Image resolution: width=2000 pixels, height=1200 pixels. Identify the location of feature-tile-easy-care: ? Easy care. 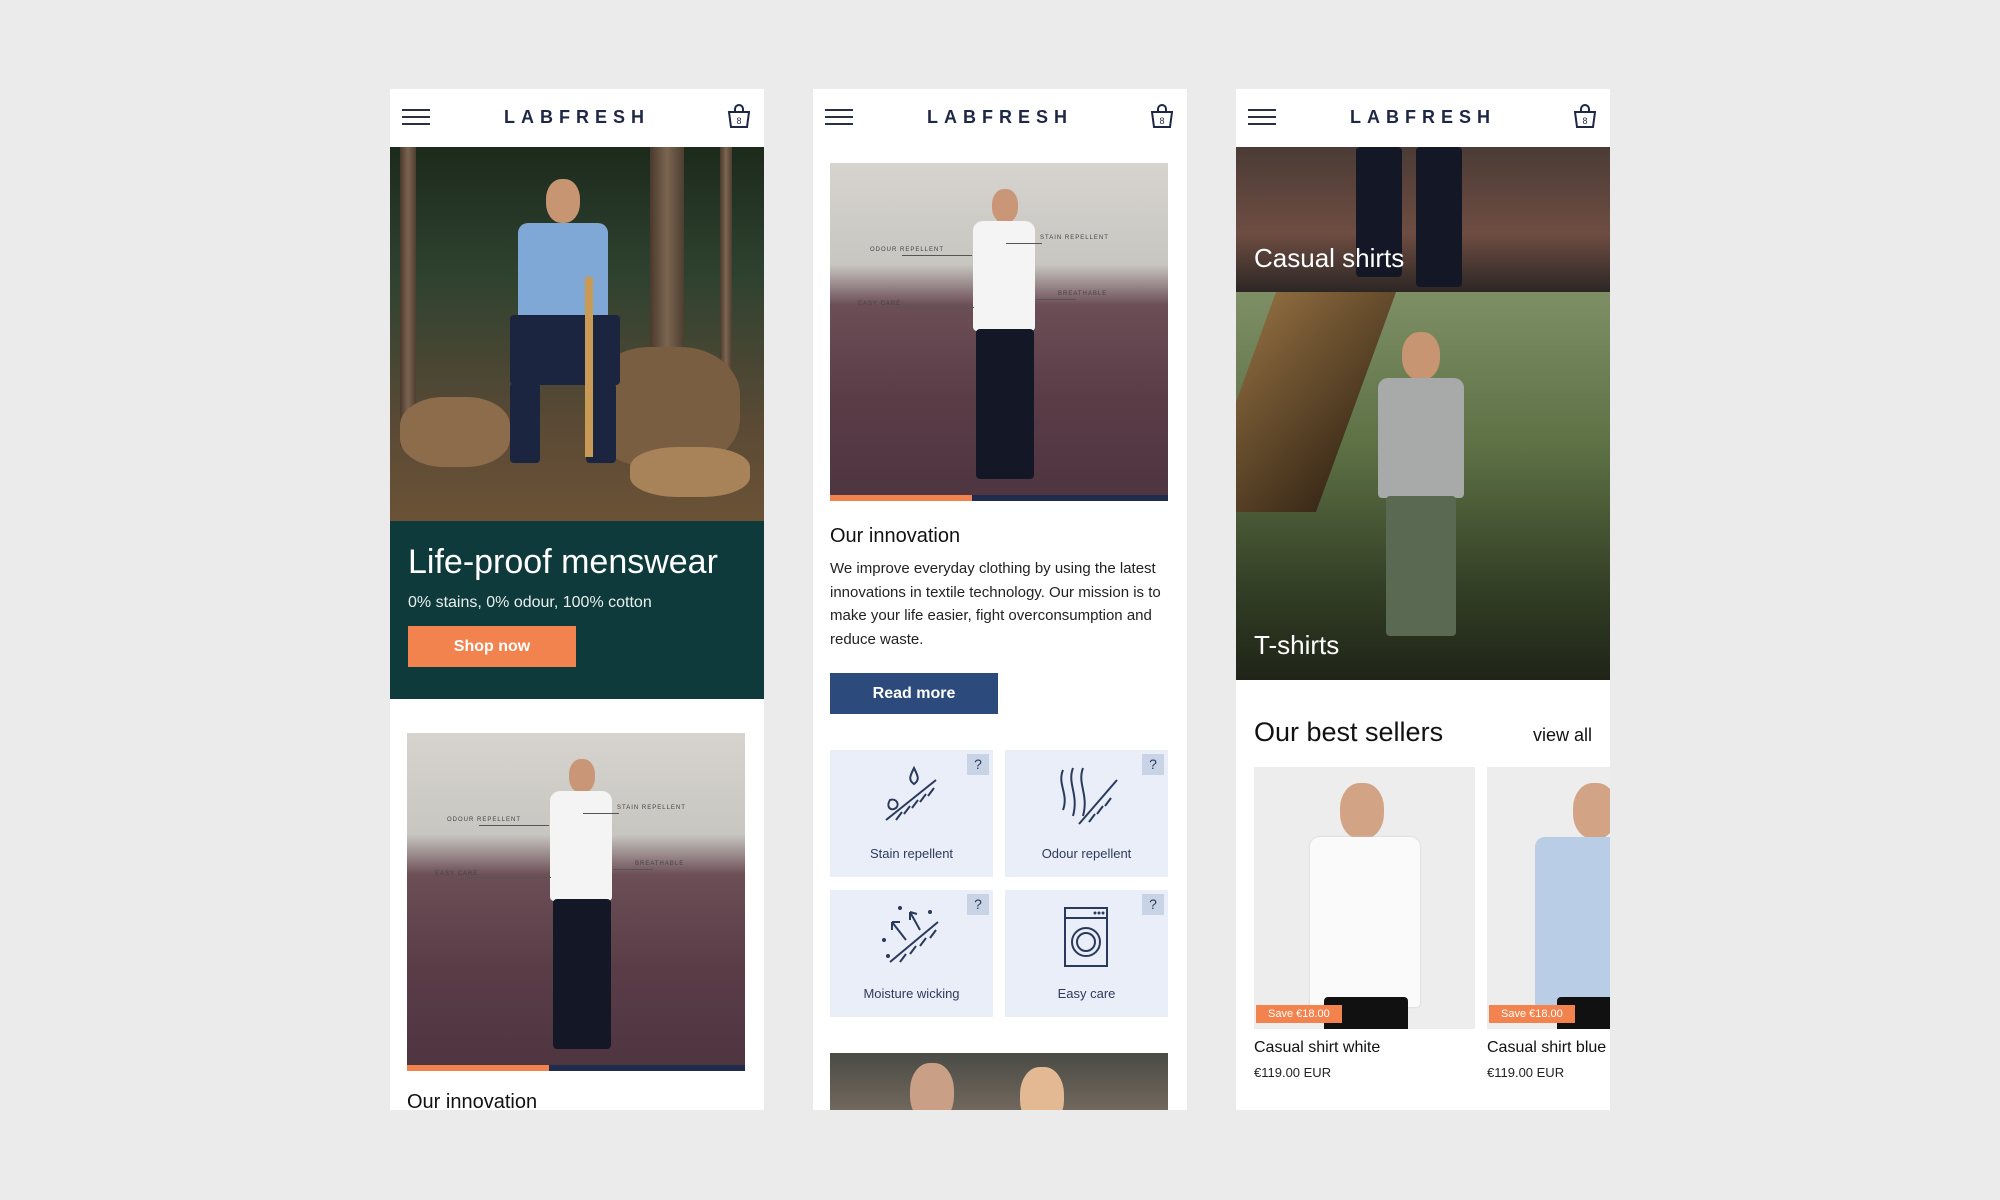
(1086, 953).